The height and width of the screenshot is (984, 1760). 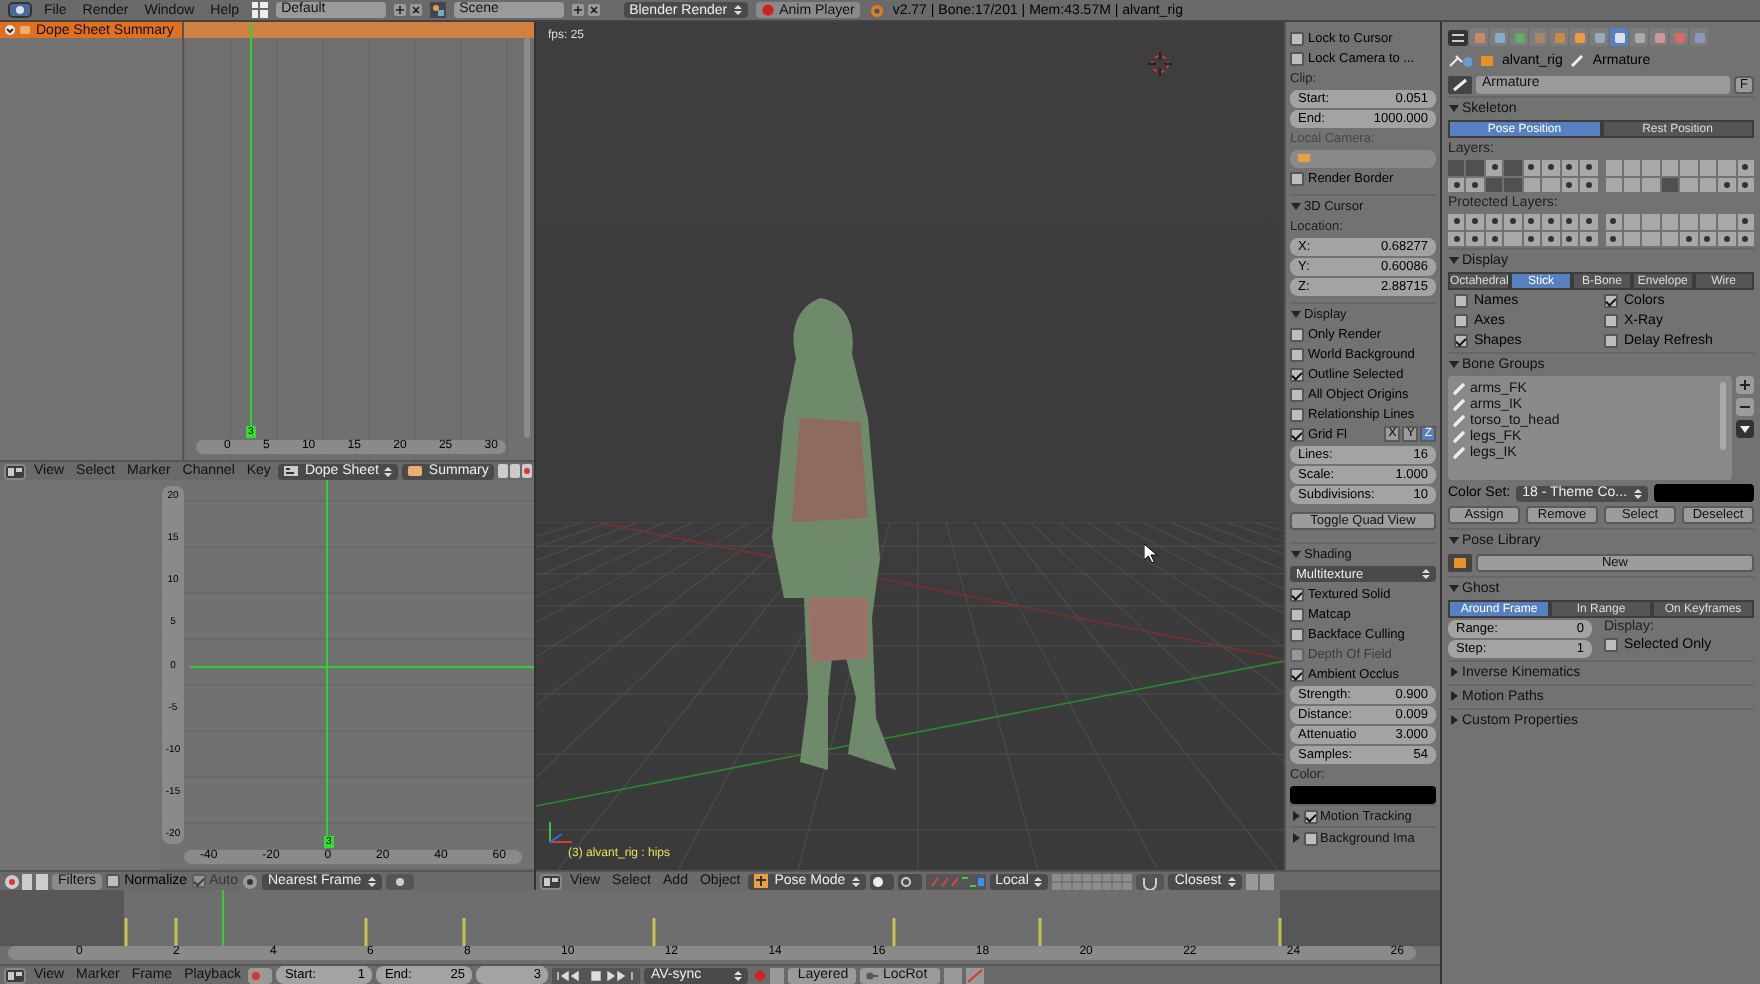 I want to click on camera-field, so click(x=1363, y=158).